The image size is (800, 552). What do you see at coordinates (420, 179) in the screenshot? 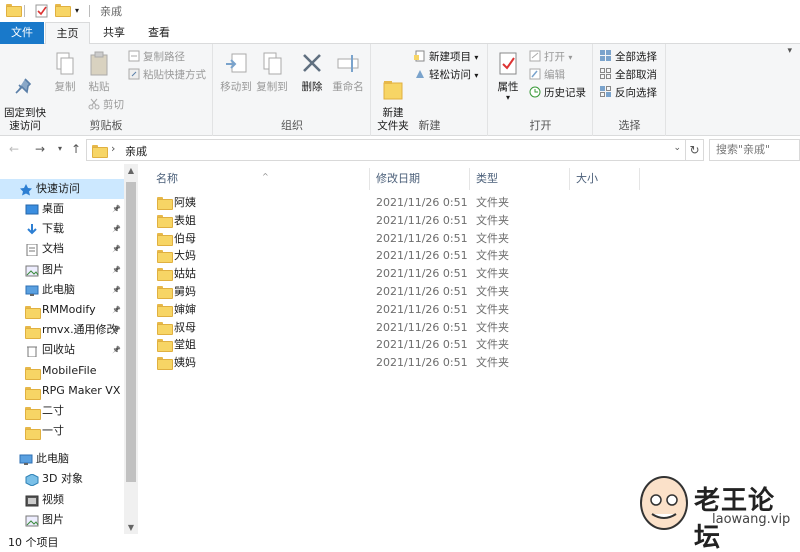
I see `column-header-date: 修改日期` at bounding box center [420, 179].